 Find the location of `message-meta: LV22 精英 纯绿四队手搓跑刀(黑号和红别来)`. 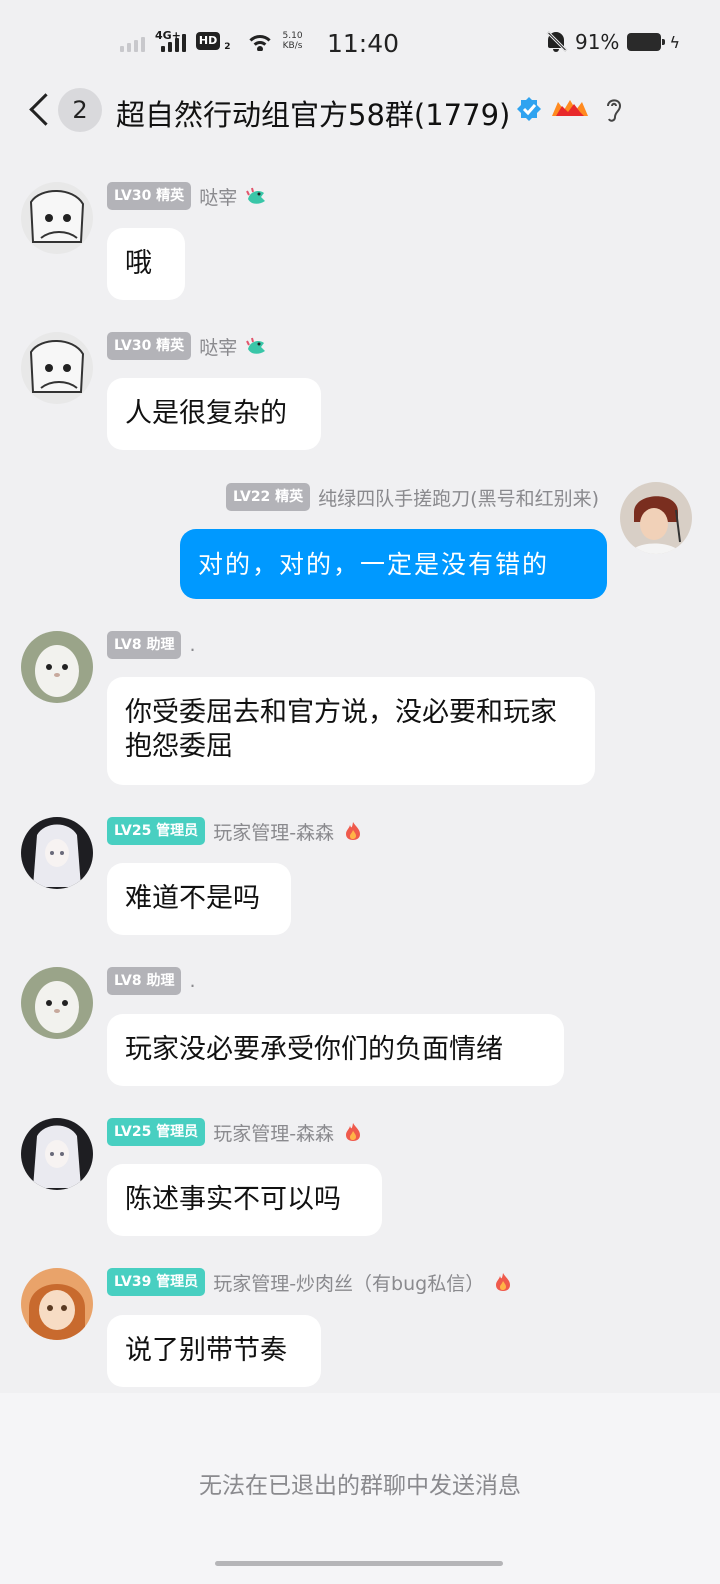

message-meta: LV22 精英 纯绿四队手搓跑刀(黑号和红别来) is located at coordinates (412, 497).